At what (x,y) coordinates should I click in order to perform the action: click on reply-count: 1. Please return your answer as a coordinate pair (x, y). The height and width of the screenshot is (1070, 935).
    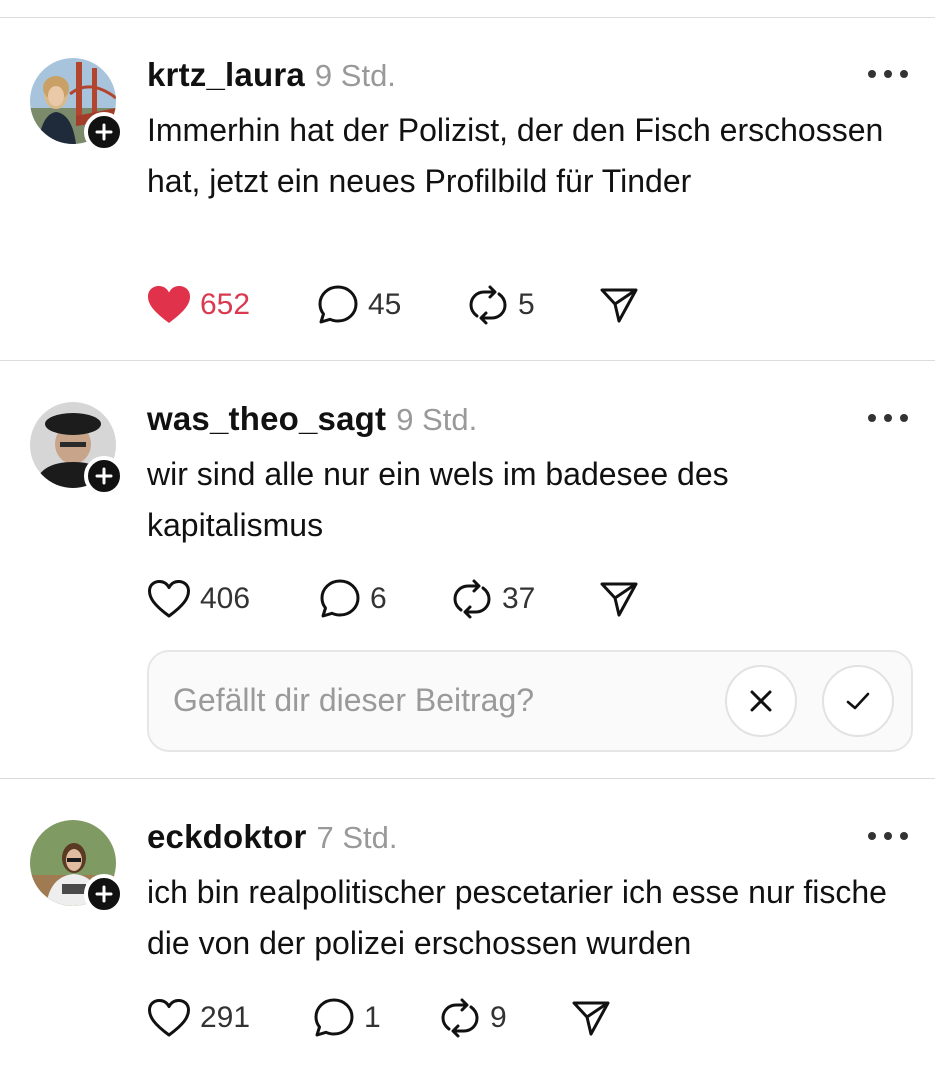
    Looking at the image, I should click on (372, 1017).